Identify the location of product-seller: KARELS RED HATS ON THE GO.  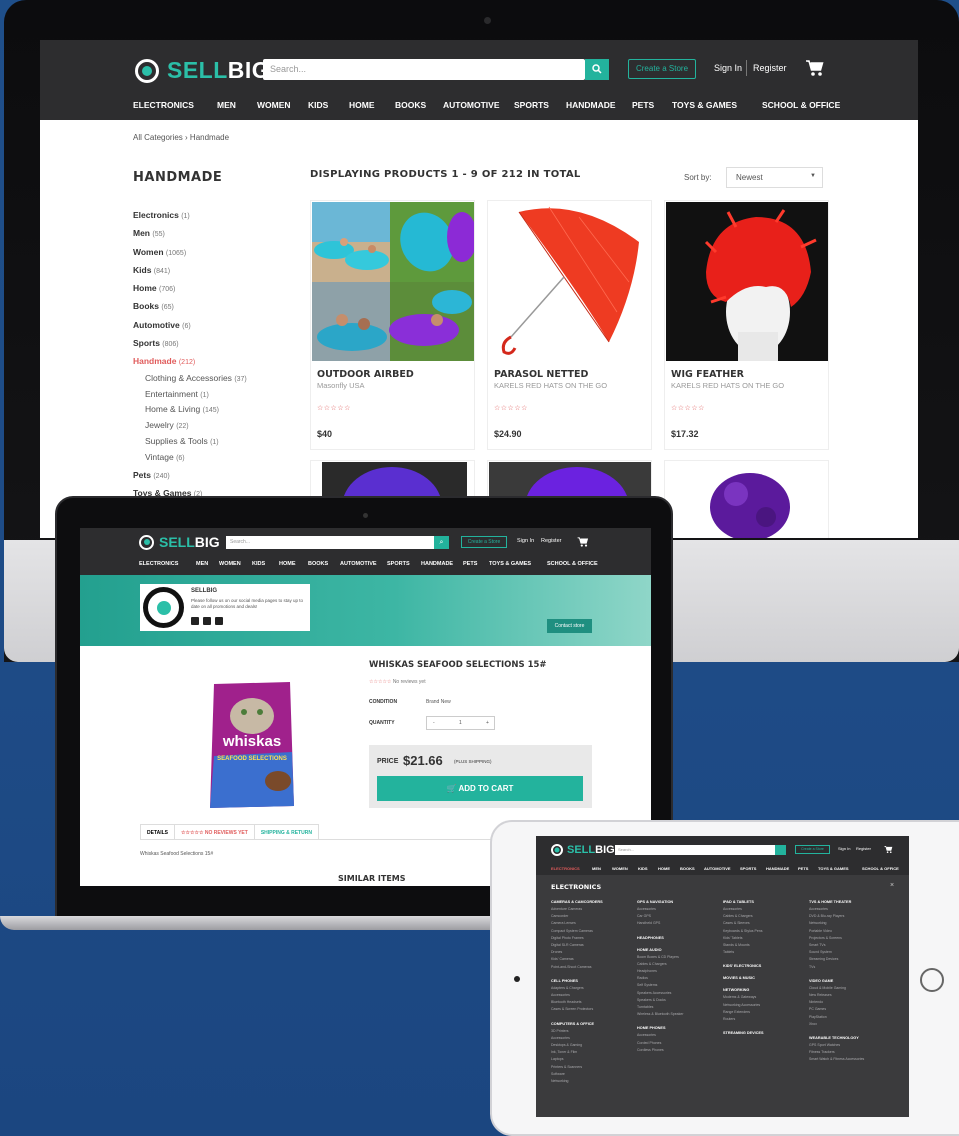
(727, 385).